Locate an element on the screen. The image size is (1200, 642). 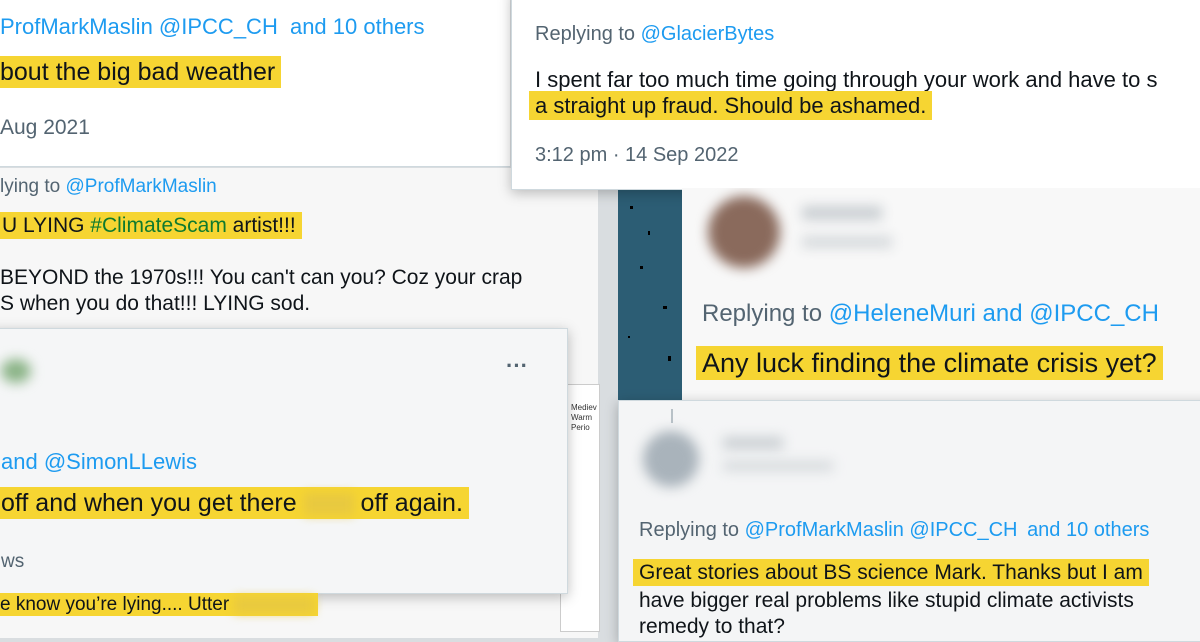
tweet-text-line3: S when you do that!!! LYING sod. is located at coordinates (155, 303).